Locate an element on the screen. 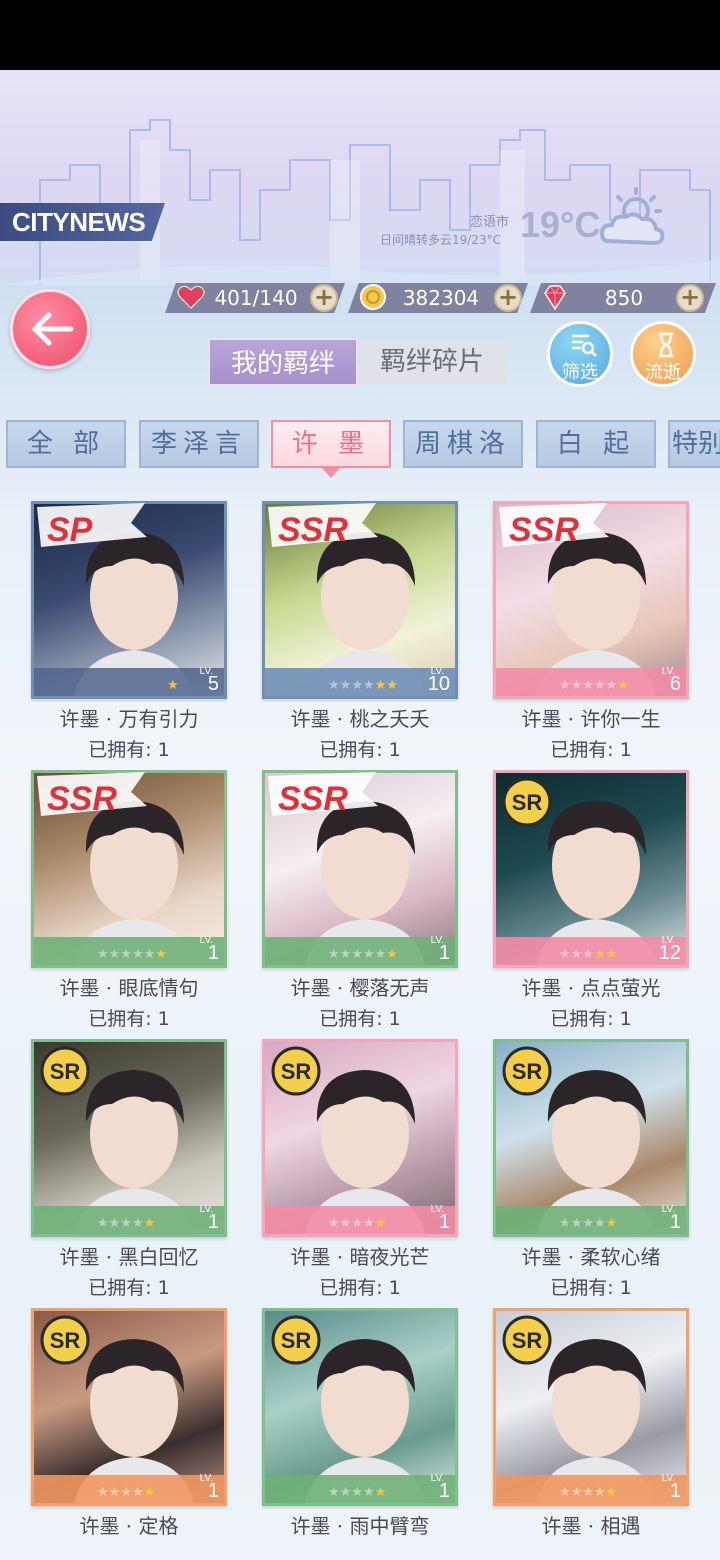 The height and width of the screenshot is (1560, 720). card-title: 许墨 · 雨中臂弯 is located at coordinates (360, 1526).